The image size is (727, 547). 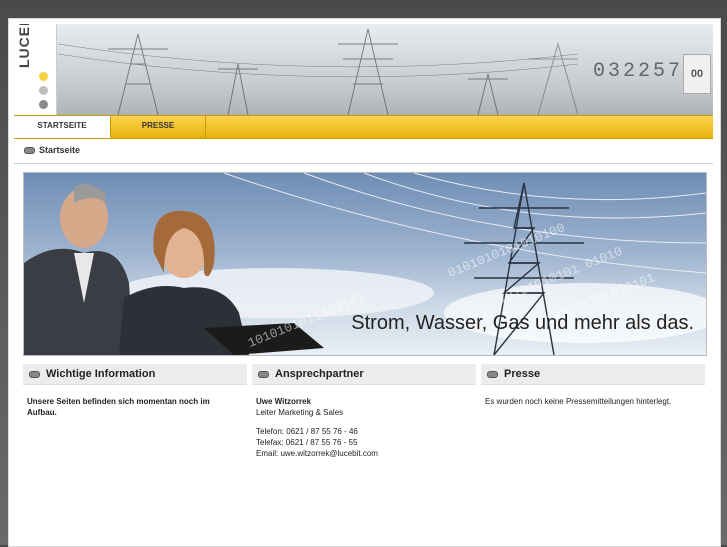 I want to click on logo-dot-dark, so click(x=43, y=104).